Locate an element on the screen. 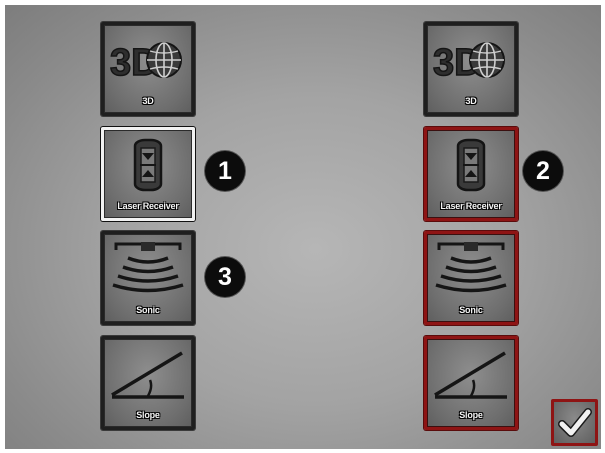 The image size is (605, 453). tile-slope-left: Slope is located at coordinates (148, 383).